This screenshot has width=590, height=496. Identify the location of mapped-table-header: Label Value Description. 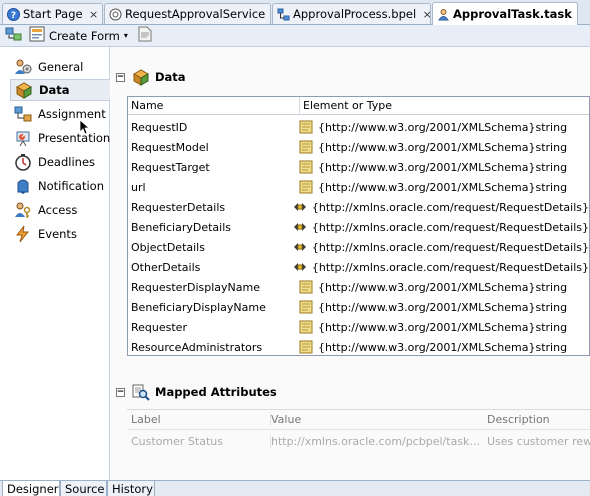
(358, 420).